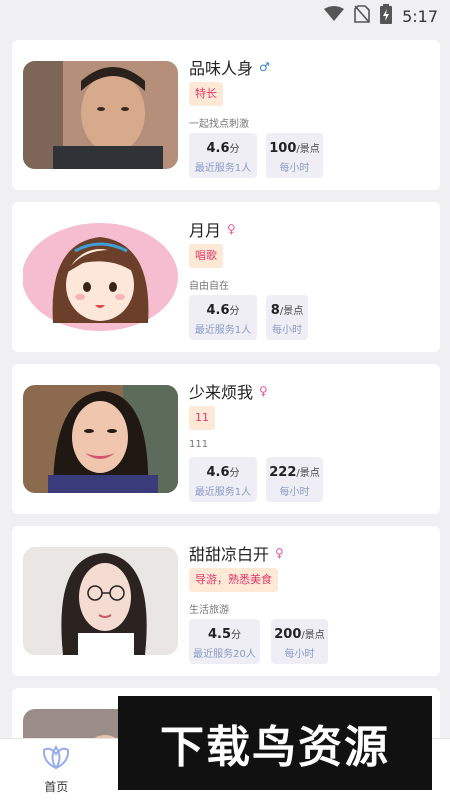  I want to click on price-box: 200/景点 每小时, so click(299, 641).